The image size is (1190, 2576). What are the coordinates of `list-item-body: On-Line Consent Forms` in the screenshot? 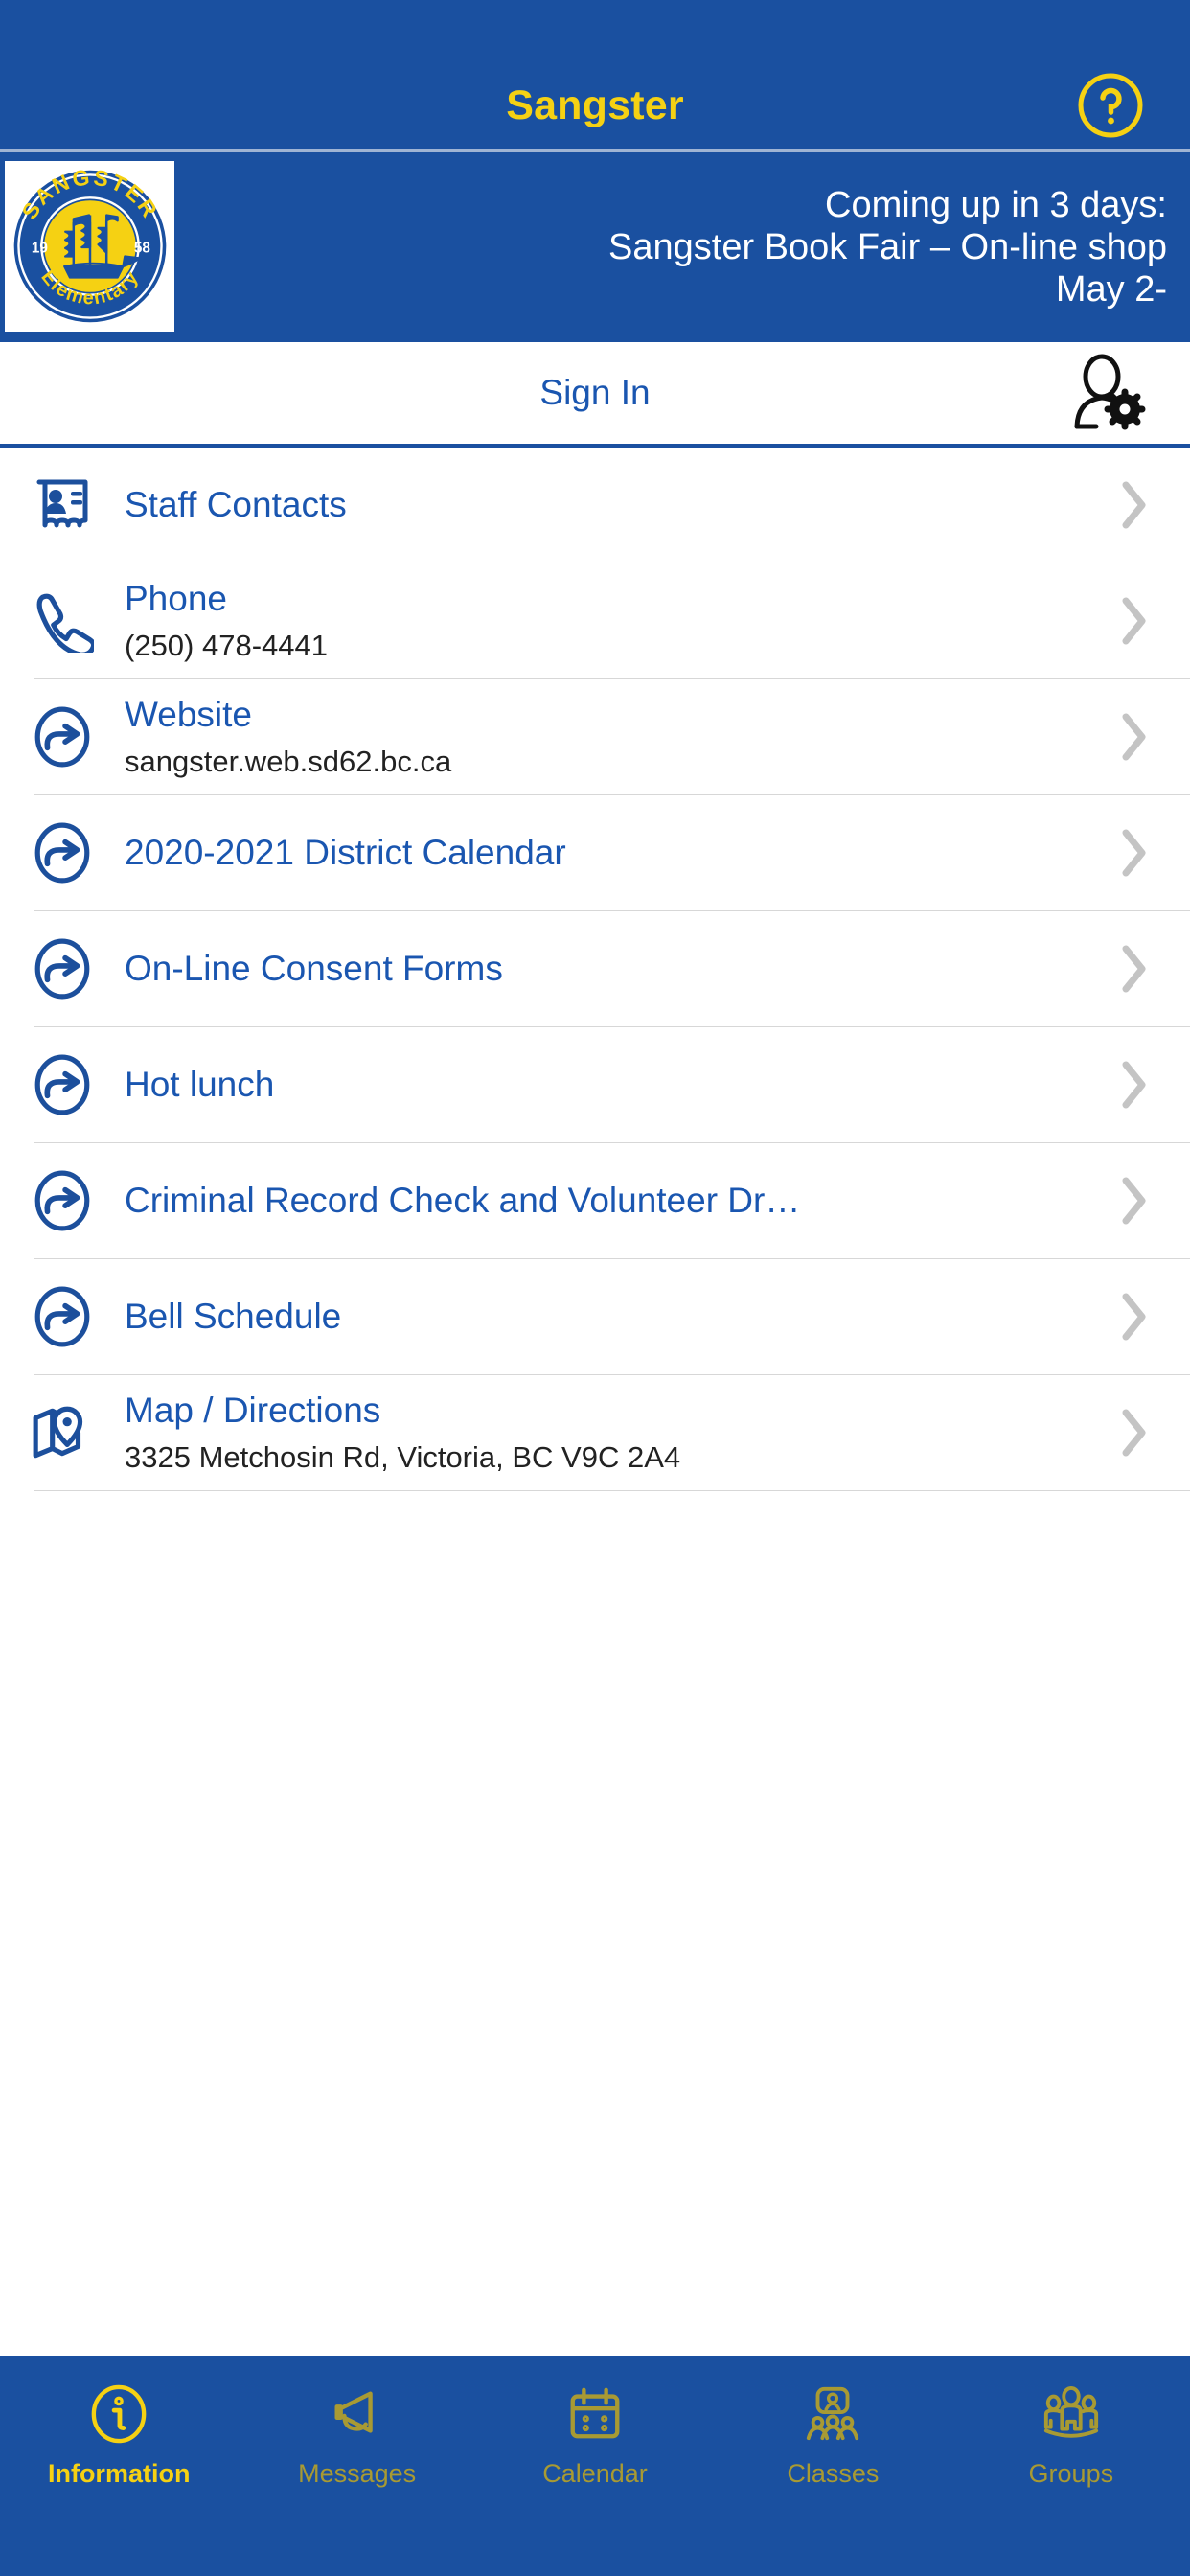 It's located at (647, 969).